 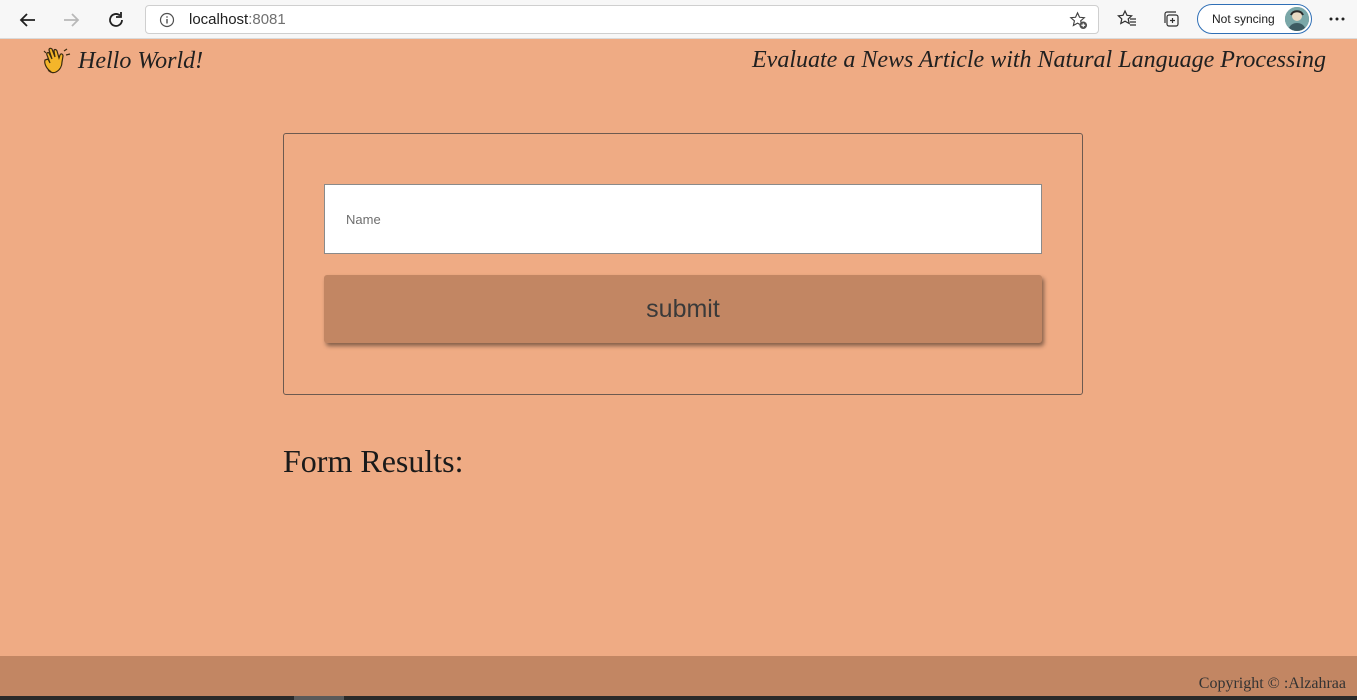 What do you see at coordinates (373, 461) in the screenshot?
I see `form-results-title: Form Results:` at bounding box center [373, 461].